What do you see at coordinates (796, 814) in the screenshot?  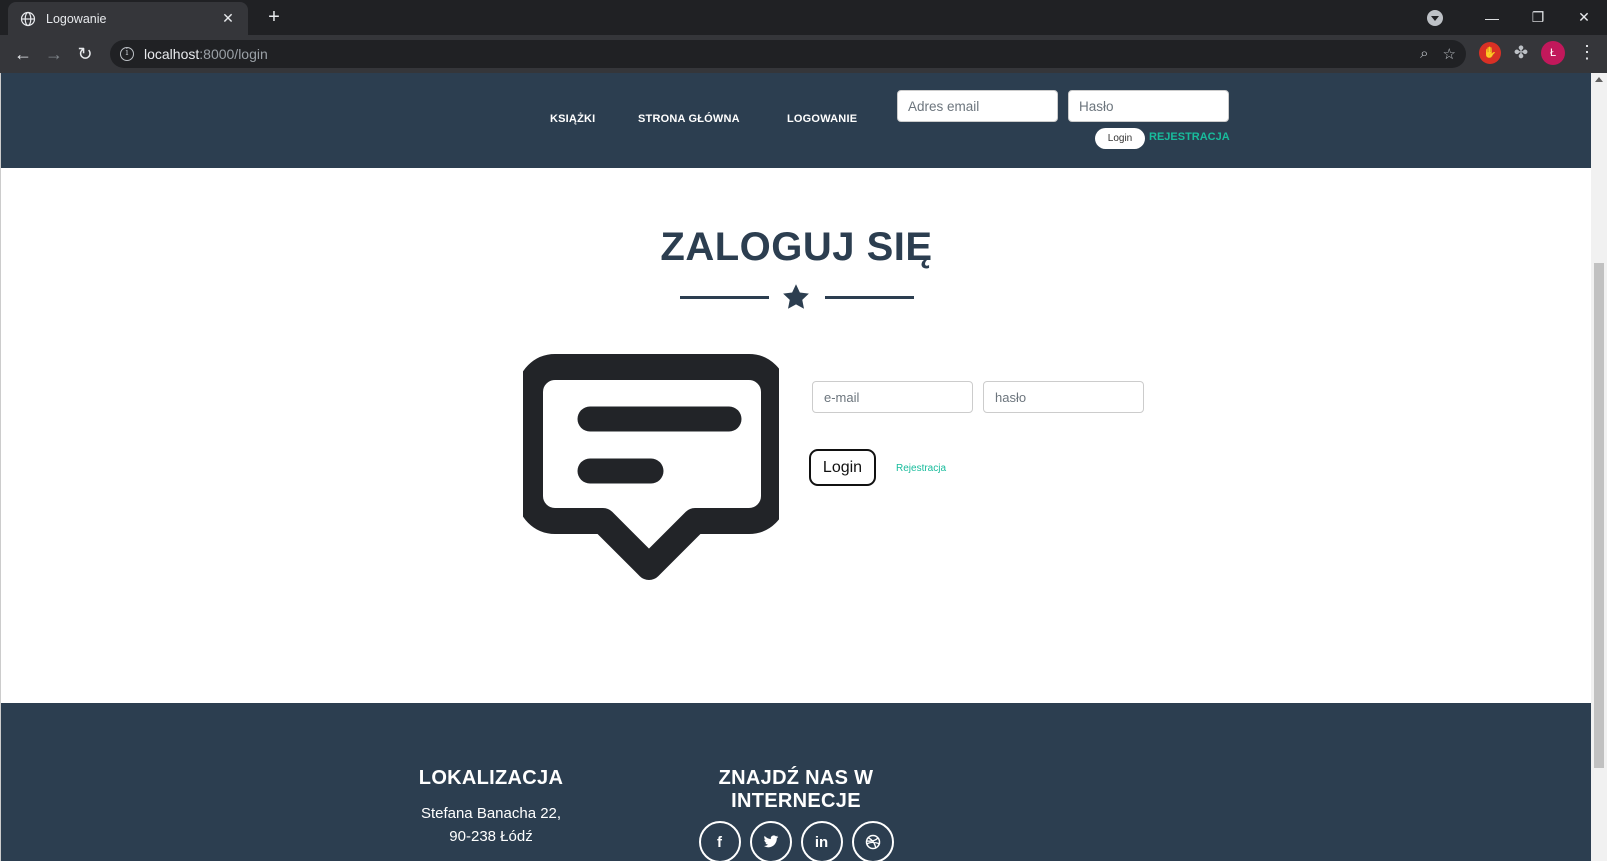 I see `footer-socials: ZNAJDŹ NAS W INTERNECJE f in` at bounding box center [796, 814].